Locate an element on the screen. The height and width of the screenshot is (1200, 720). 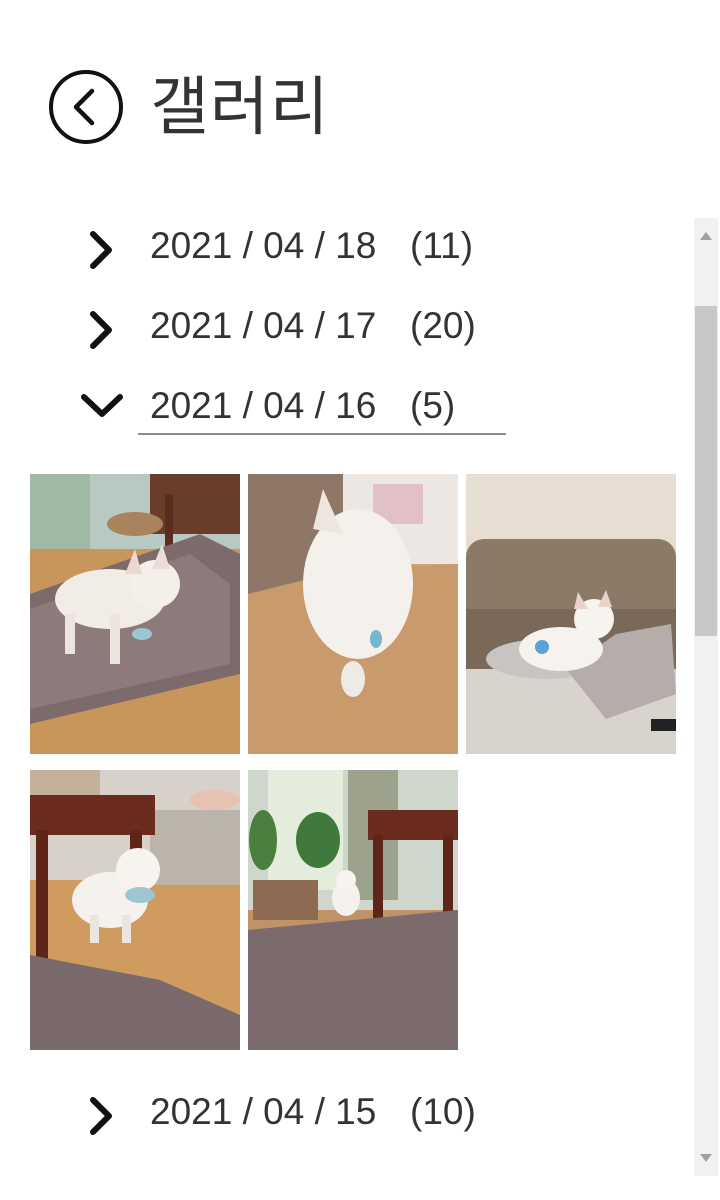
triangle-down-icon is located at coordinates (706, 1158).